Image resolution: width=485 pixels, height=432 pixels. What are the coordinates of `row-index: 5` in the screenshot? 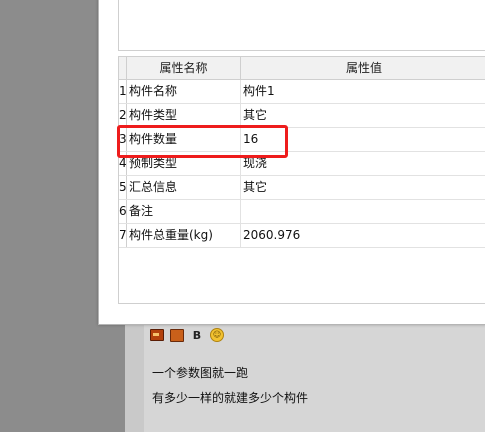 It's located at (123, 187).